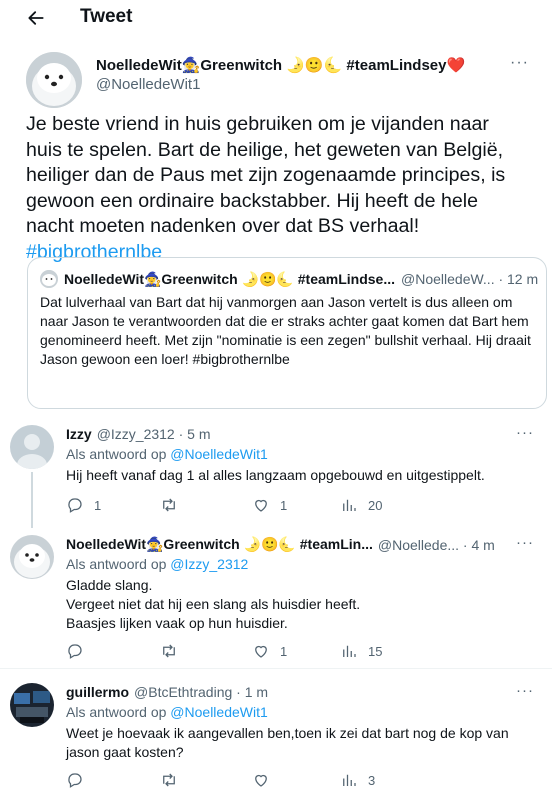  I want to click on views-action: 3, so click(357, 780).